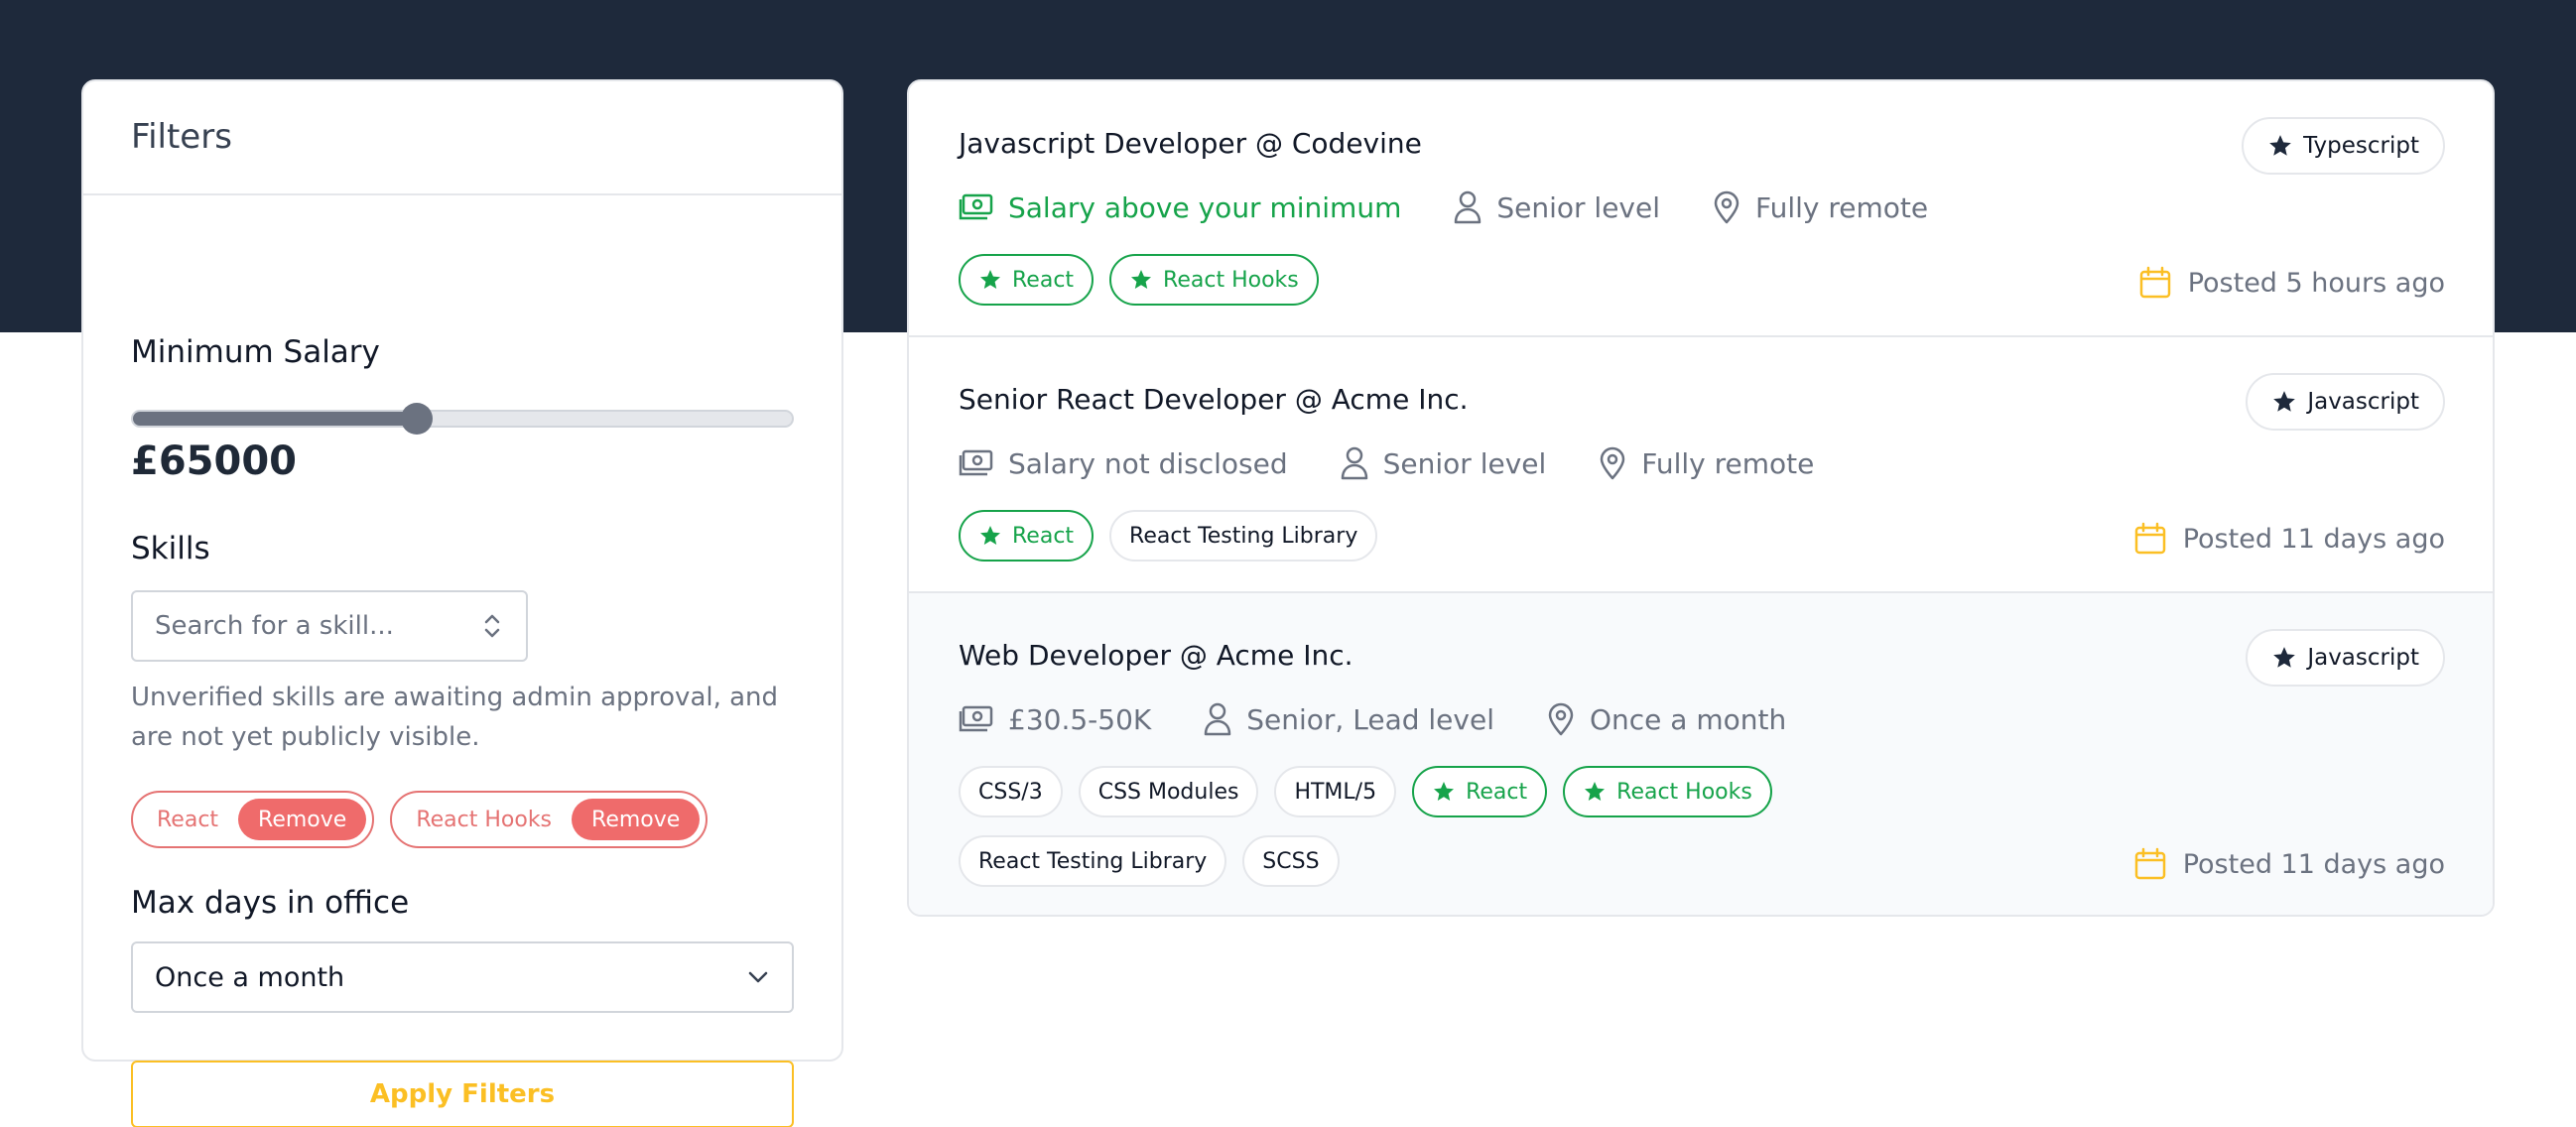  I want to click on skill-tag-label: HTML/5, so click(1335, 792).